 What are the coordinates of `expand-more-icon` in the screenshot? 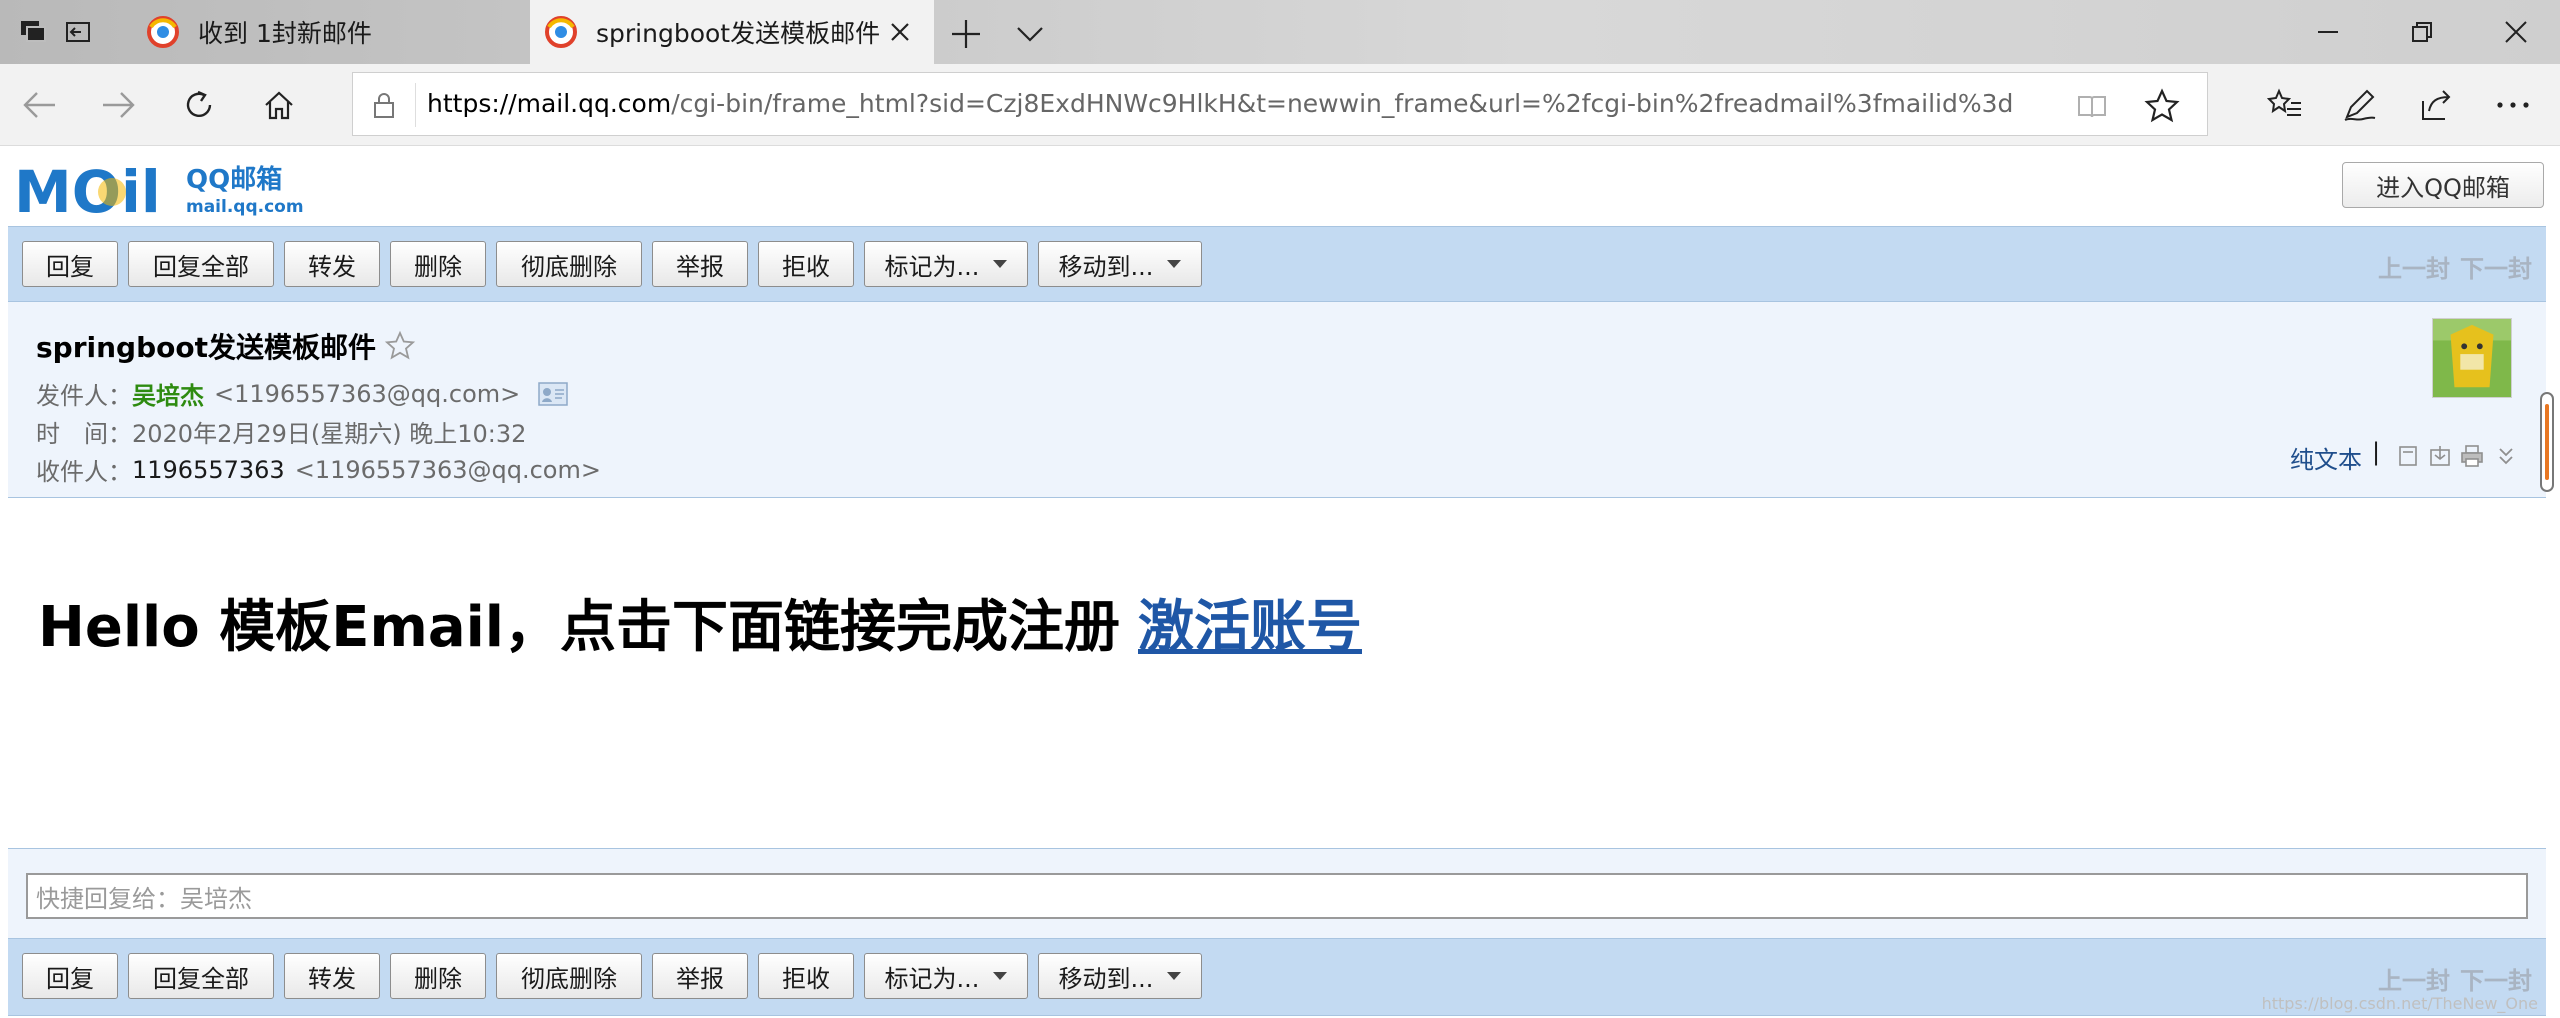 It's located at (2506, 456).